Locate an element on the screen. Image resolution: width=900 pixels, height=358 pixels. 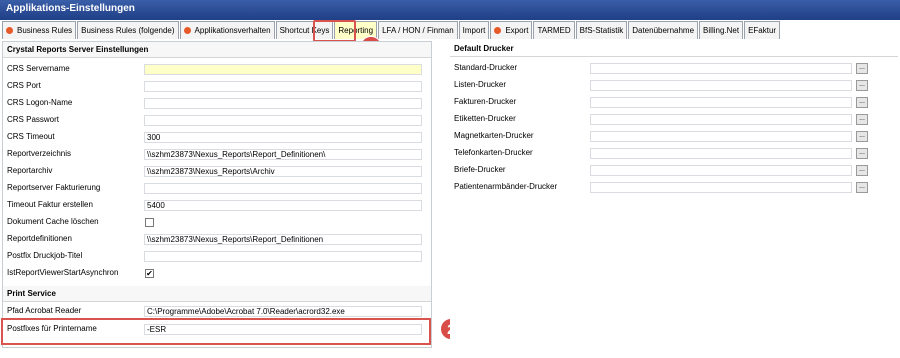
field-label: Timeout Faktur erstellen is located at coordinates (50, 204).